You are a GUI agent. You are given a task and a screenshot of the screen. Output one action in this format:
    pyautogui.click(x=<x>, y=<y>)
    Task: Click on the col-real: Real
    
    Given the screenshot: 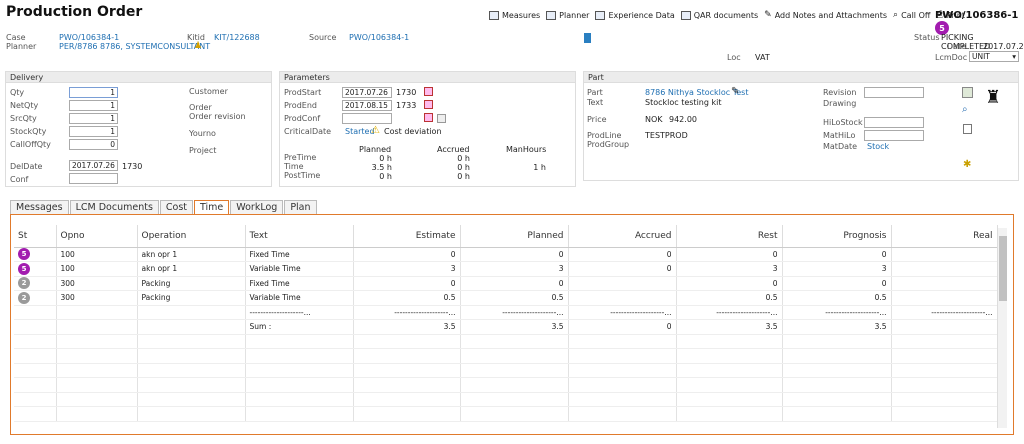 What is the action you would take?
    pyautogui.click(x=944, y=236)
    